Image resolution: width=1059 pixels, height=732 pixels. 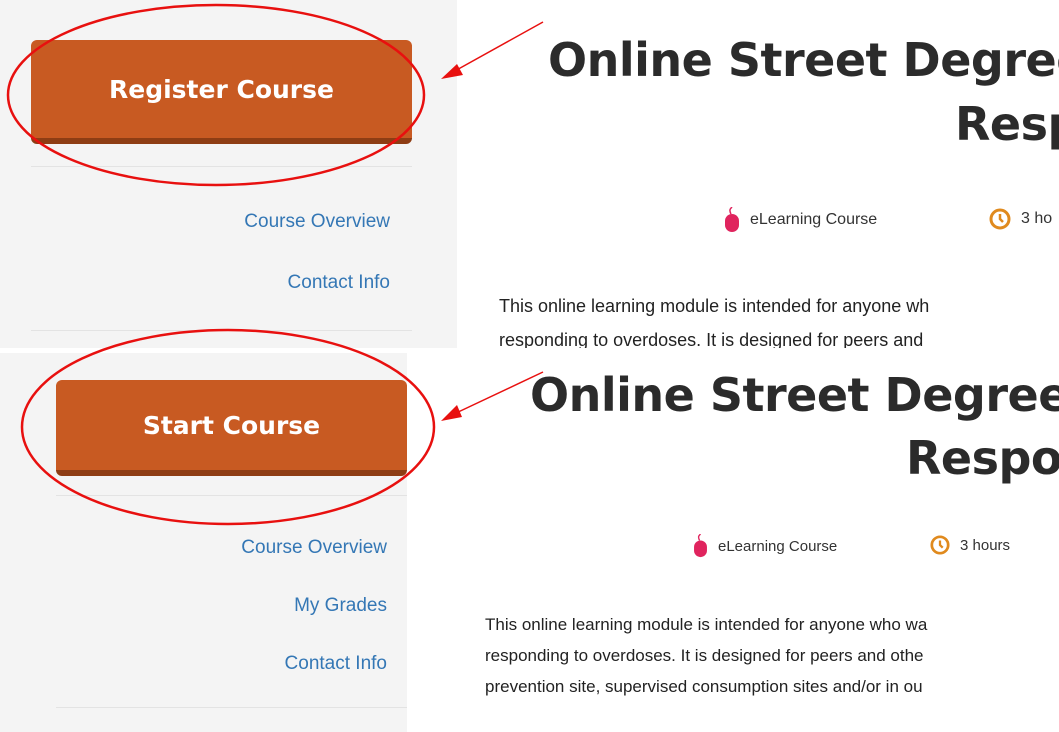 What do you see at coordinates (1037, 218) in the screenshot?
I see `course-duration-label: 3 ho` at bounding box center [1037, 218].